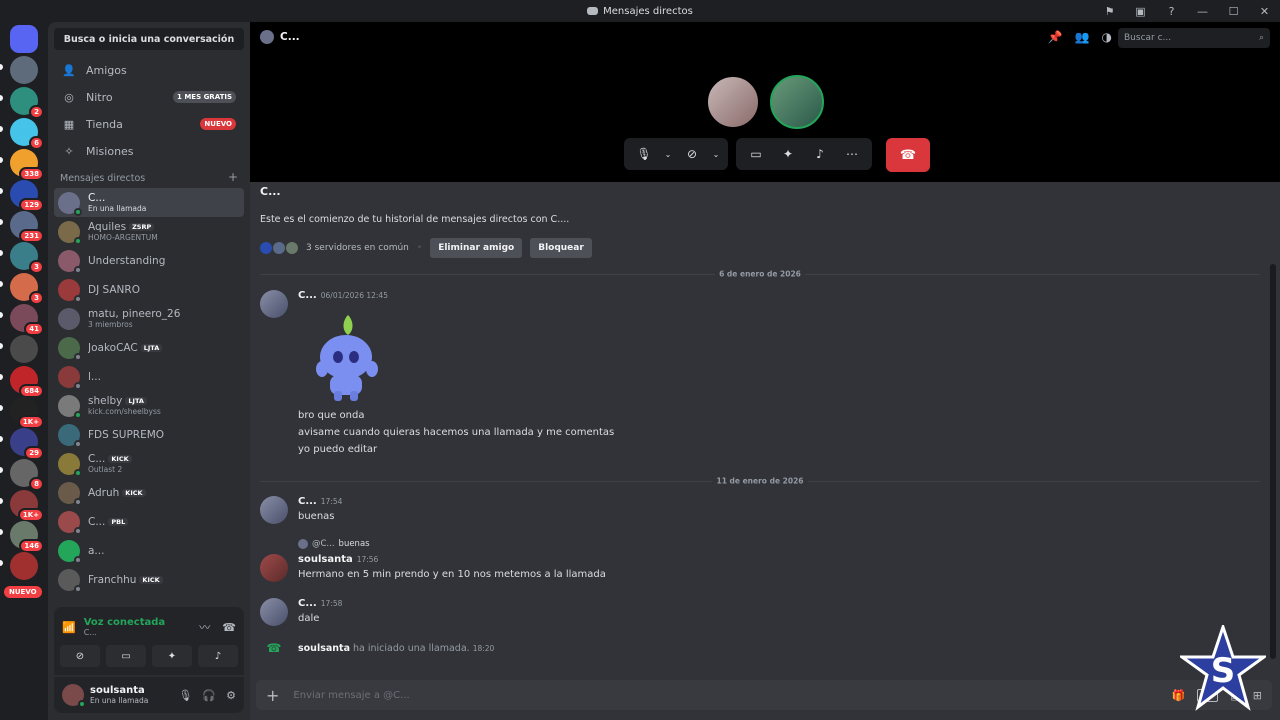  I want to click on maximize-icon: ☐, so click(1233, 11).